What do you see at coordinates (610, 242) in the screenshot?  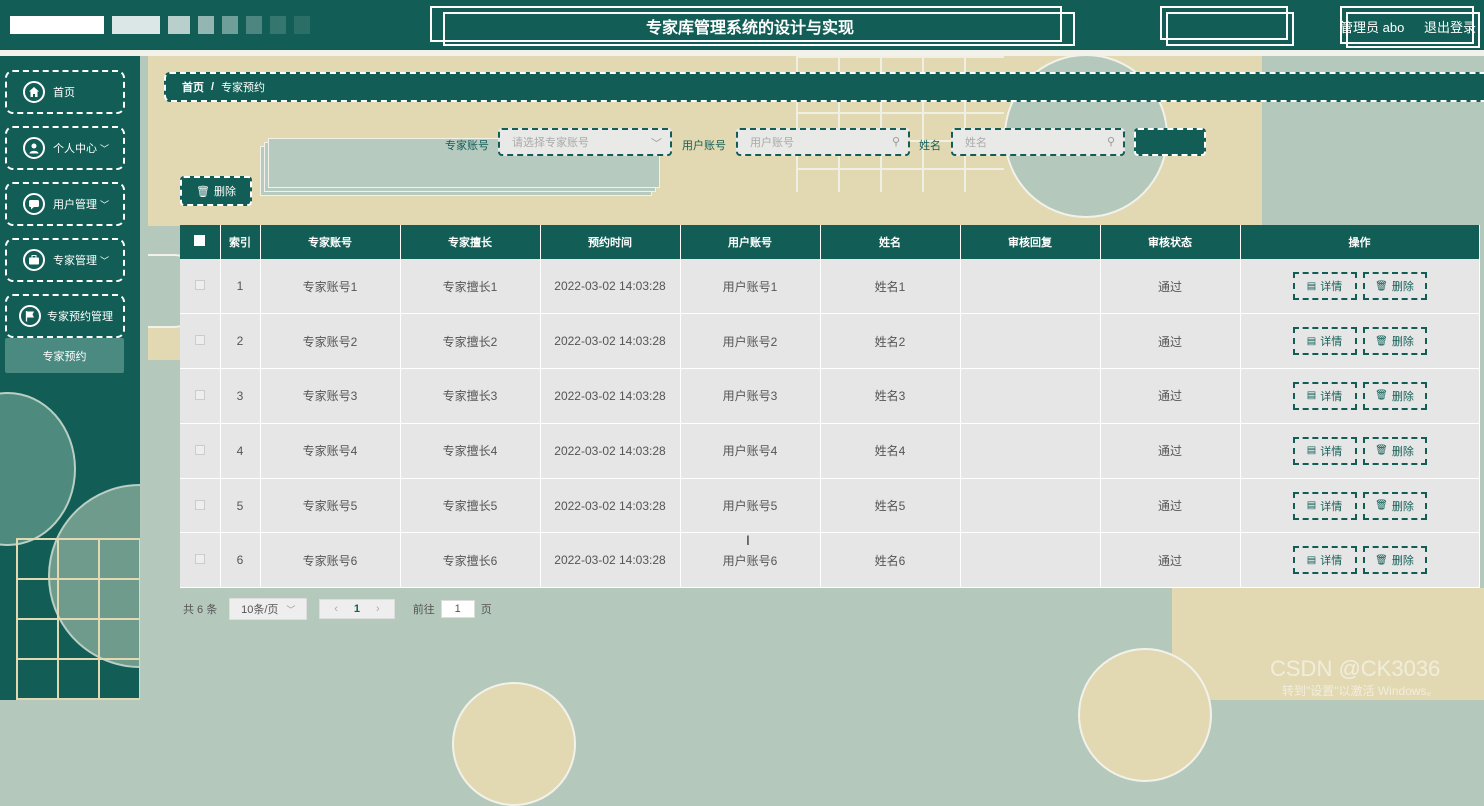 I see `column-header: 预约时间` at bounding box center [610, 242].